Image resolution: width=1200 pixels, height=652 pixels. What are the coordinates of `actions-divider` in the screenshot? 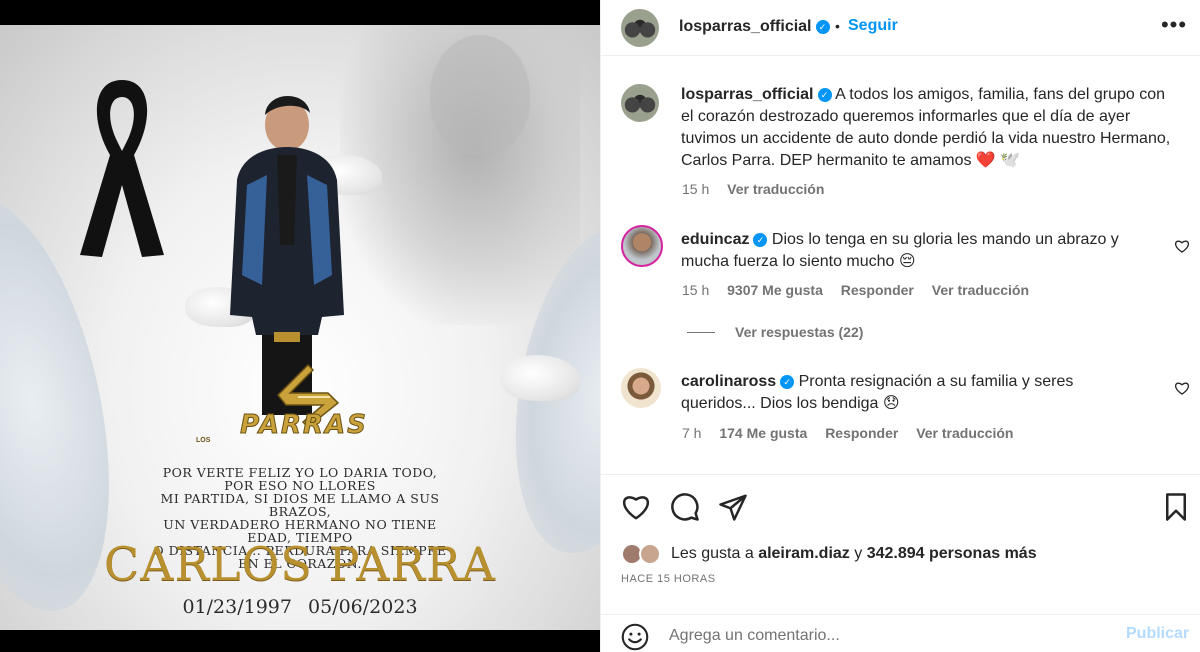 It's located at (900, 474).